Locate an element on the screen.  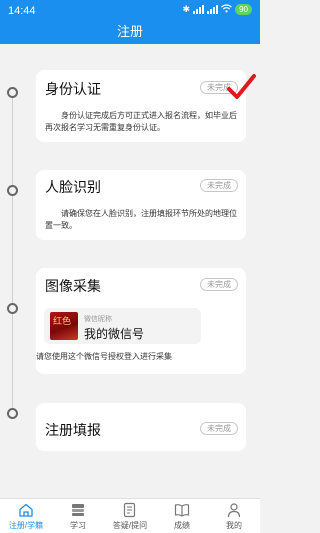
step-card-image-capture: 图像采集 未完成 红色 微信昵称 我的微信号 请您使用这个微信号授权登入进行采集 is located at coordinates (141, 321).